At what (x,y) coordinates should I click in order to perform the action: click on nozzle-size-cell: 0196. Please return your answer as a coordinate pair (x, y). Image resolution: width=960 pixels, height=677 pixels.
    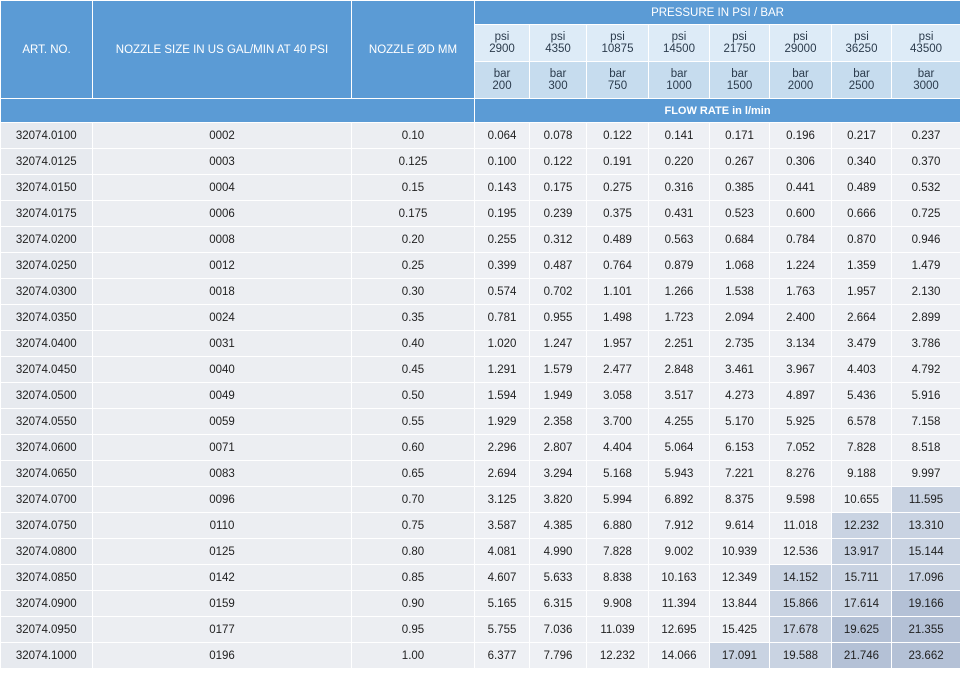
    Looking at the image, I should click on (222, 655).